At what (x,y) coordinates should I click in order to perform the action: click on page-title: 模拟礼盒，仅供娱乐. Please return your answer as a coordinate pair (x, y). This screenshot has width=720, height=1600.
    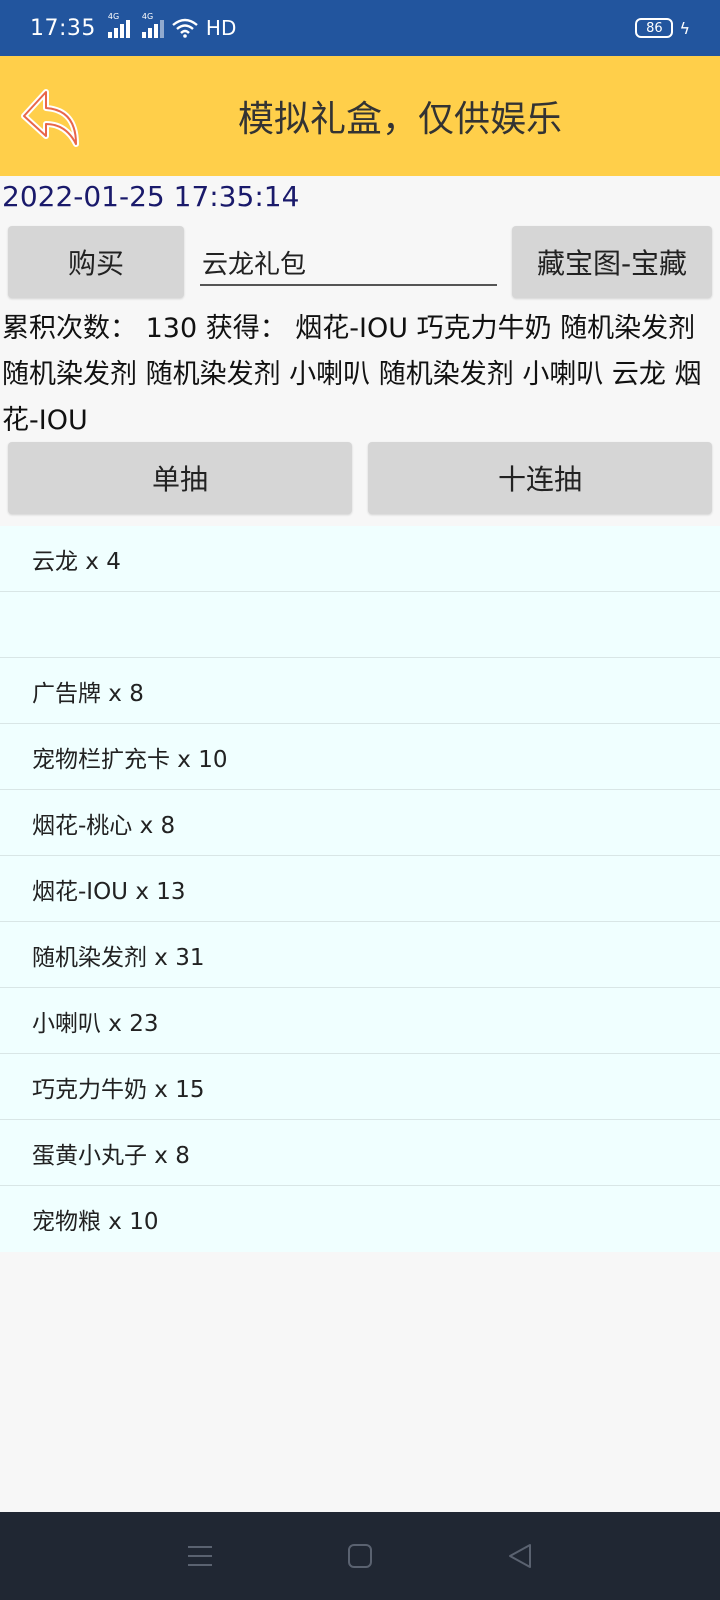
    Looking at the image, I should click on (399, 119).